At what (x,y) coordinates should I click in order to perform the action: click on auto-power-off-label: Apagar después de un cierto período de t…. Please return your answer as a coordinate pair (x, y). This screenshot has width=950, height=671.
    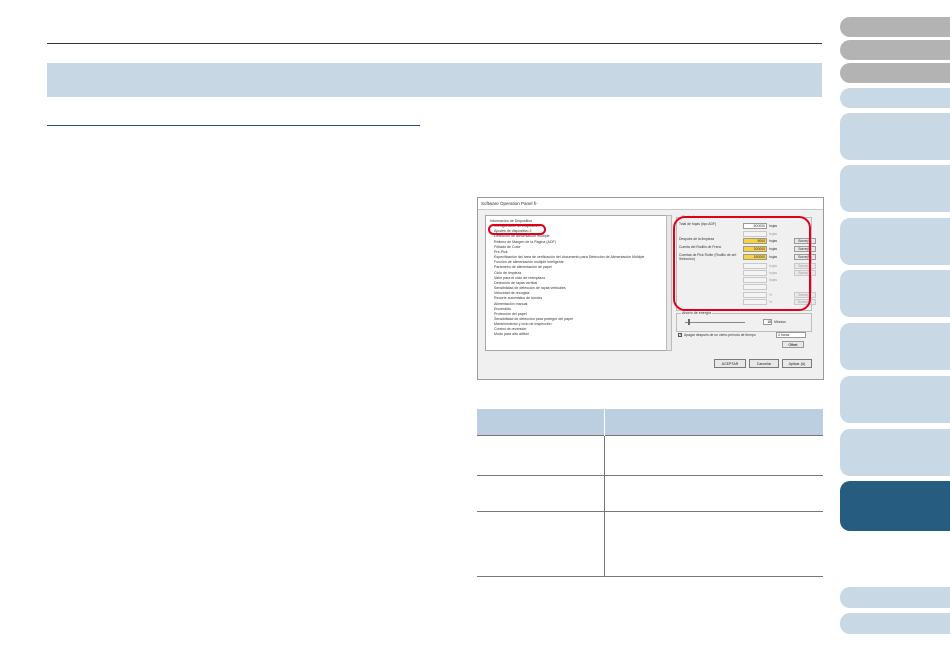
    Looking at the image, I should click on (720, 335).